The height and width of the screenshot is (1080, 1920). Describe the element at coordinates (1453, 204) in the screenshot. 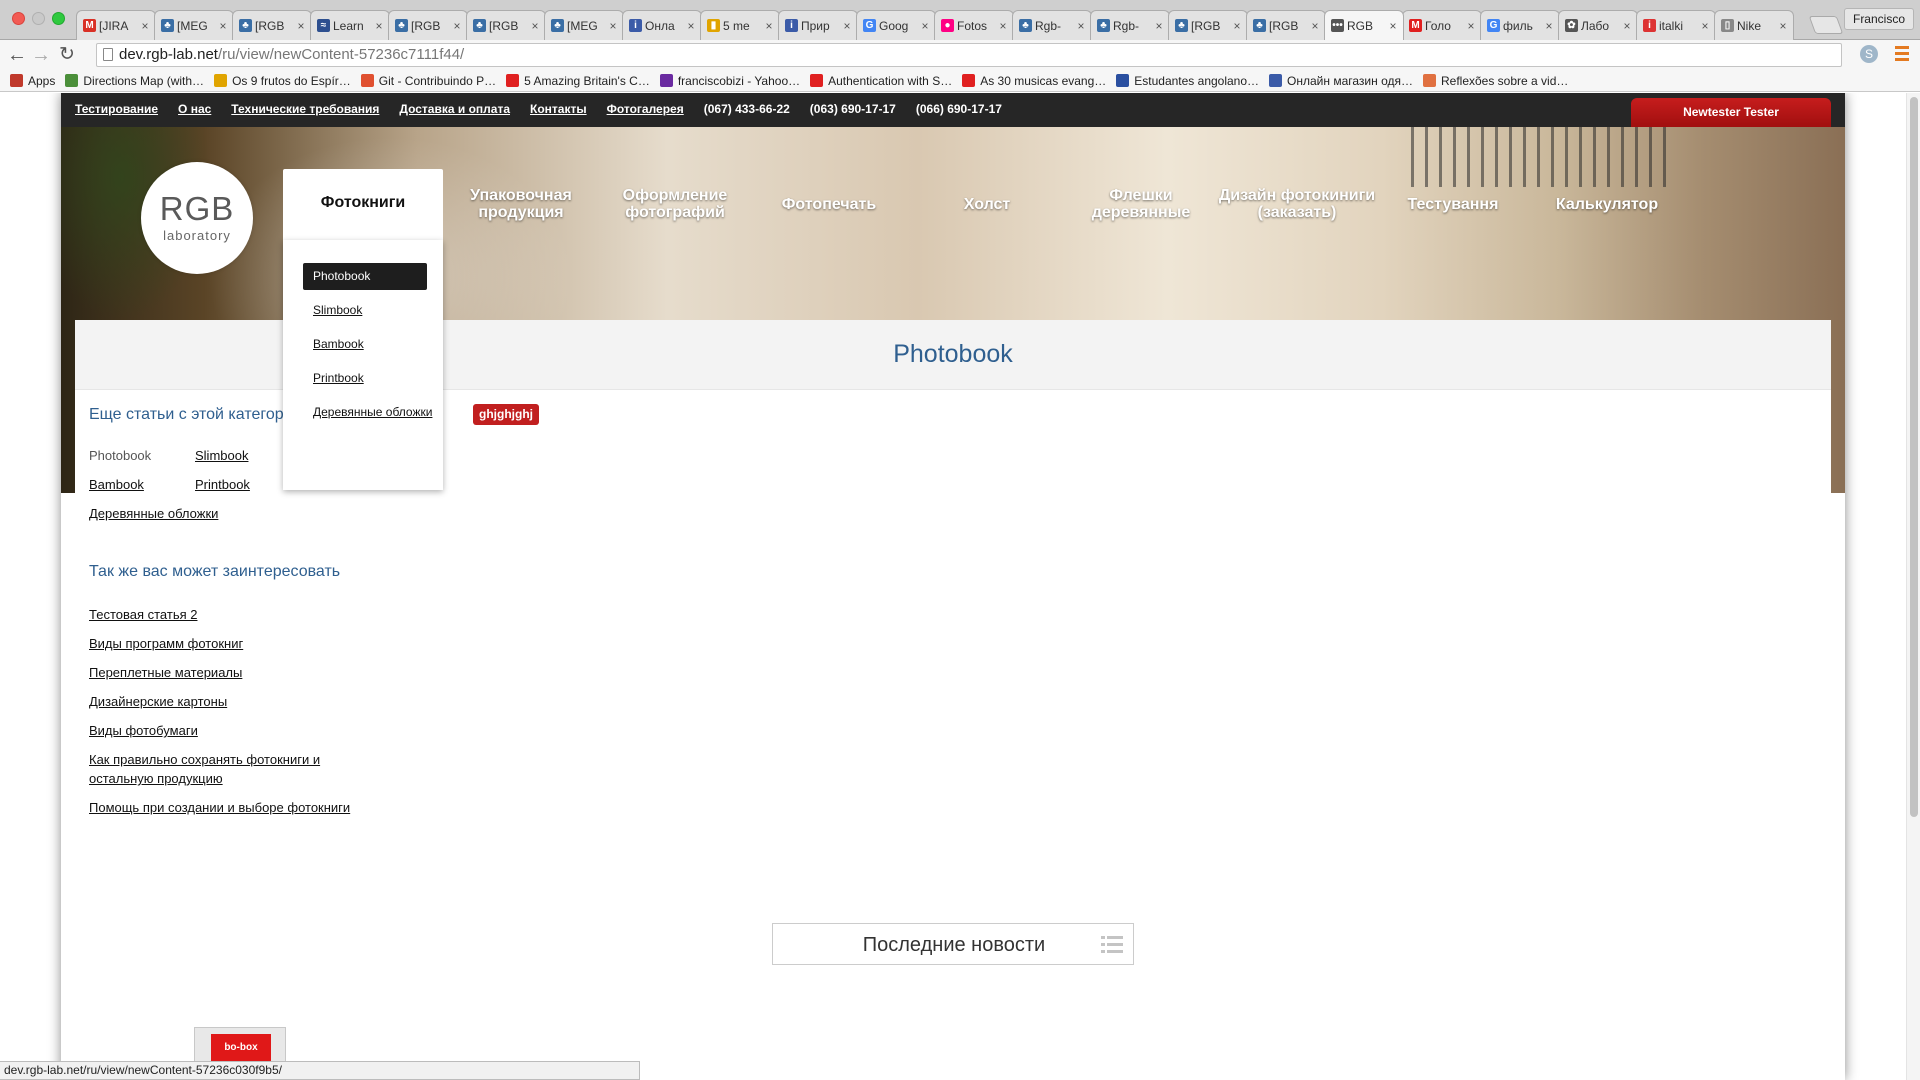

I see `nav-item: Тестування` at that location.